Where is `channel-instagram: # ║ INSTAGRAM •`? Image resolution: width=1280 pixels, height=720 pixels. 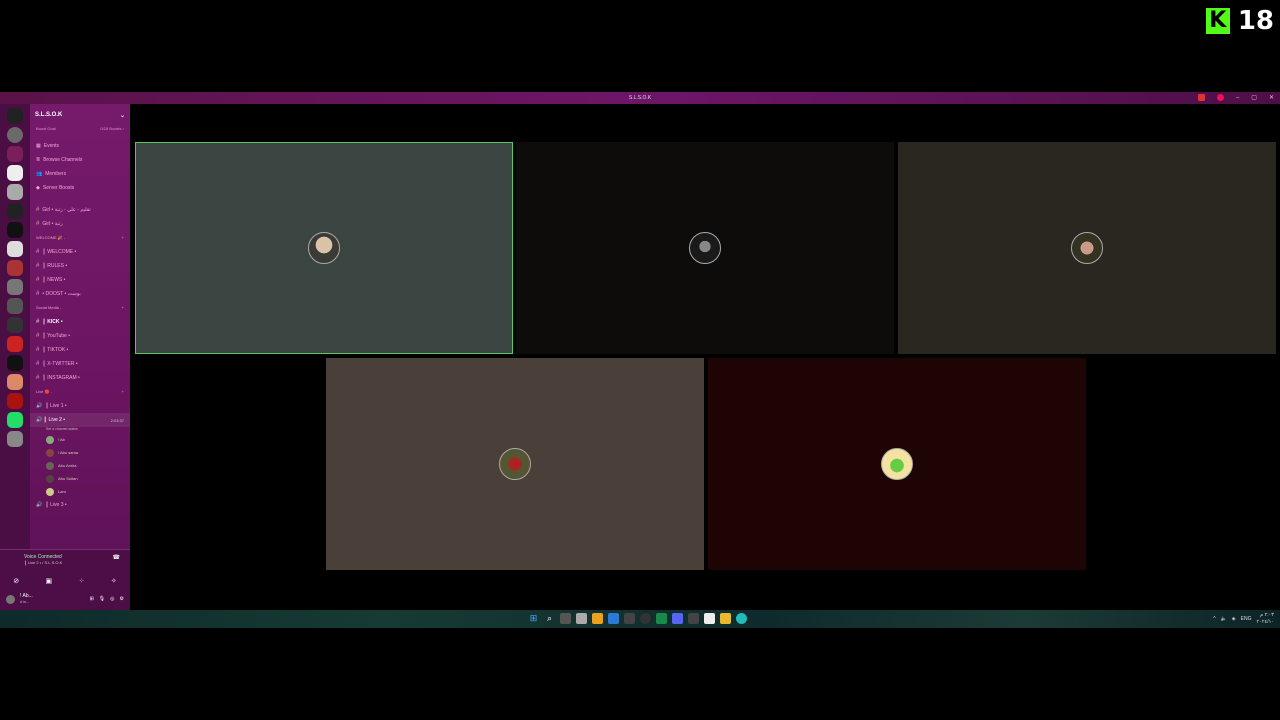
channel-instagram: # ║ INSTAGRAM • is located at coordinates (80, 378).